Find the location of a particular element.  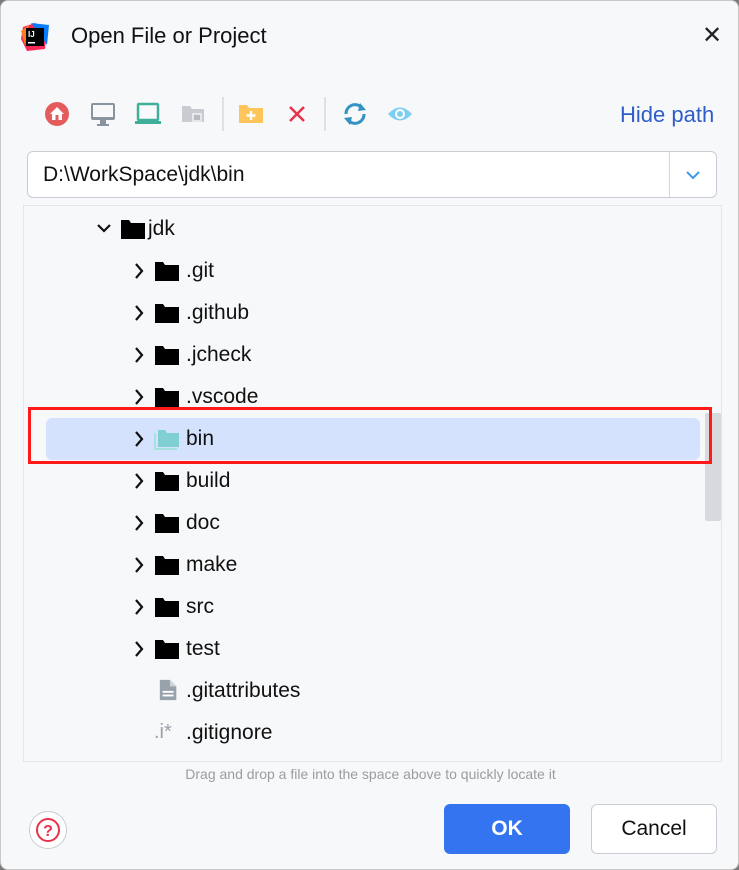

hide-path-link: Hide path is located at coordinates (667, 115).